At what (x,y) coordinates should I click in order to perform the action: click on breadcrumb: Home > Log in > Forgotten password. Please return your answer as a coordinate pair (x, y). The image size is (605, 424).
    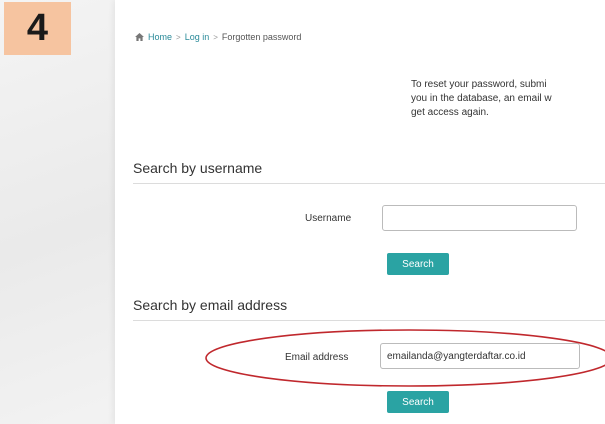
    Looking at the image, I should click on (218, 37).